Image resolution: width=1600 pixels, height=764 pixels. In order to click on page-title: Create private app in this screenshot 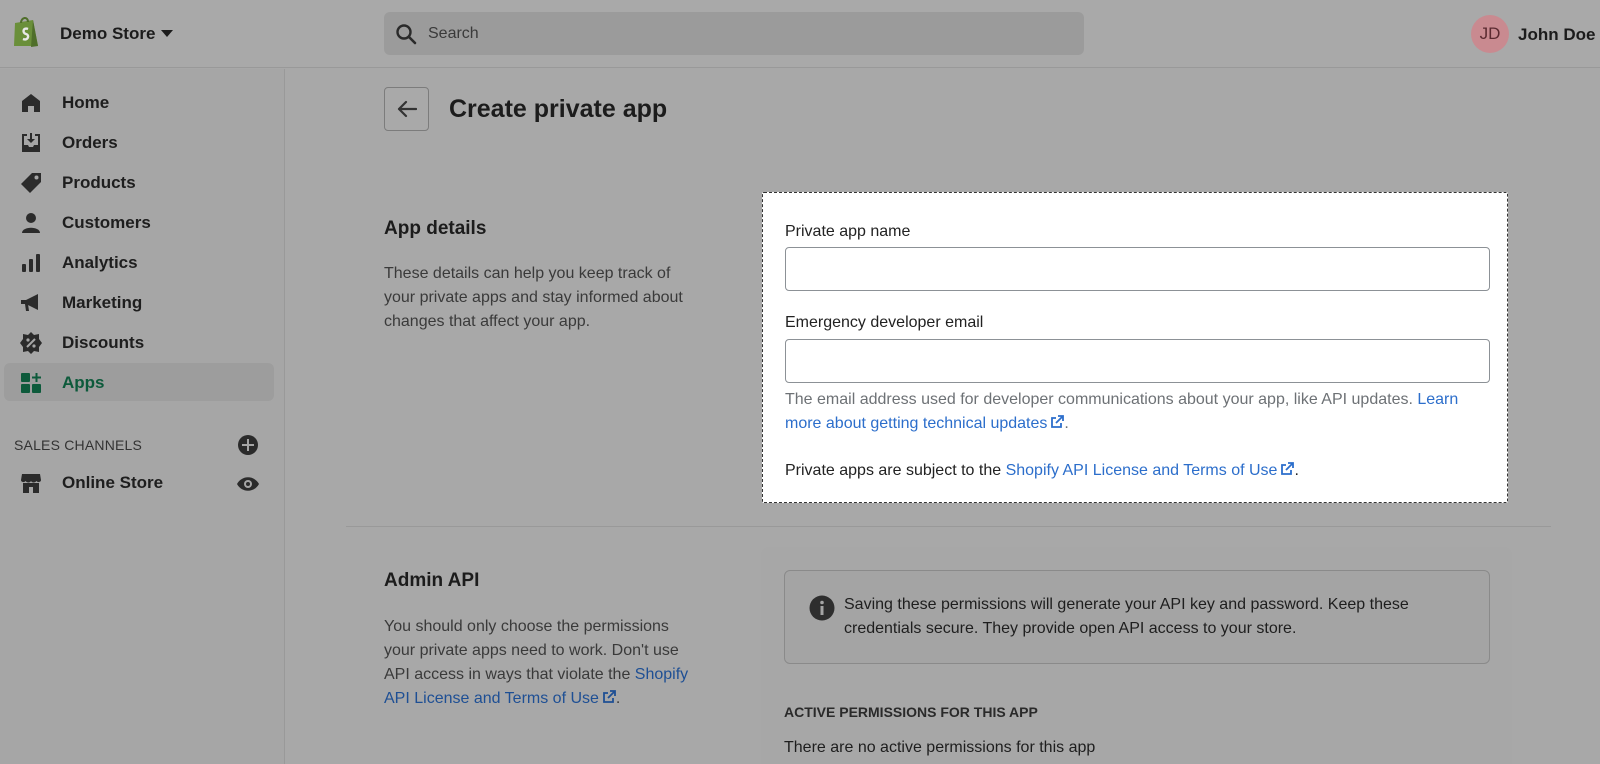, I will do `click(558, 109)`.